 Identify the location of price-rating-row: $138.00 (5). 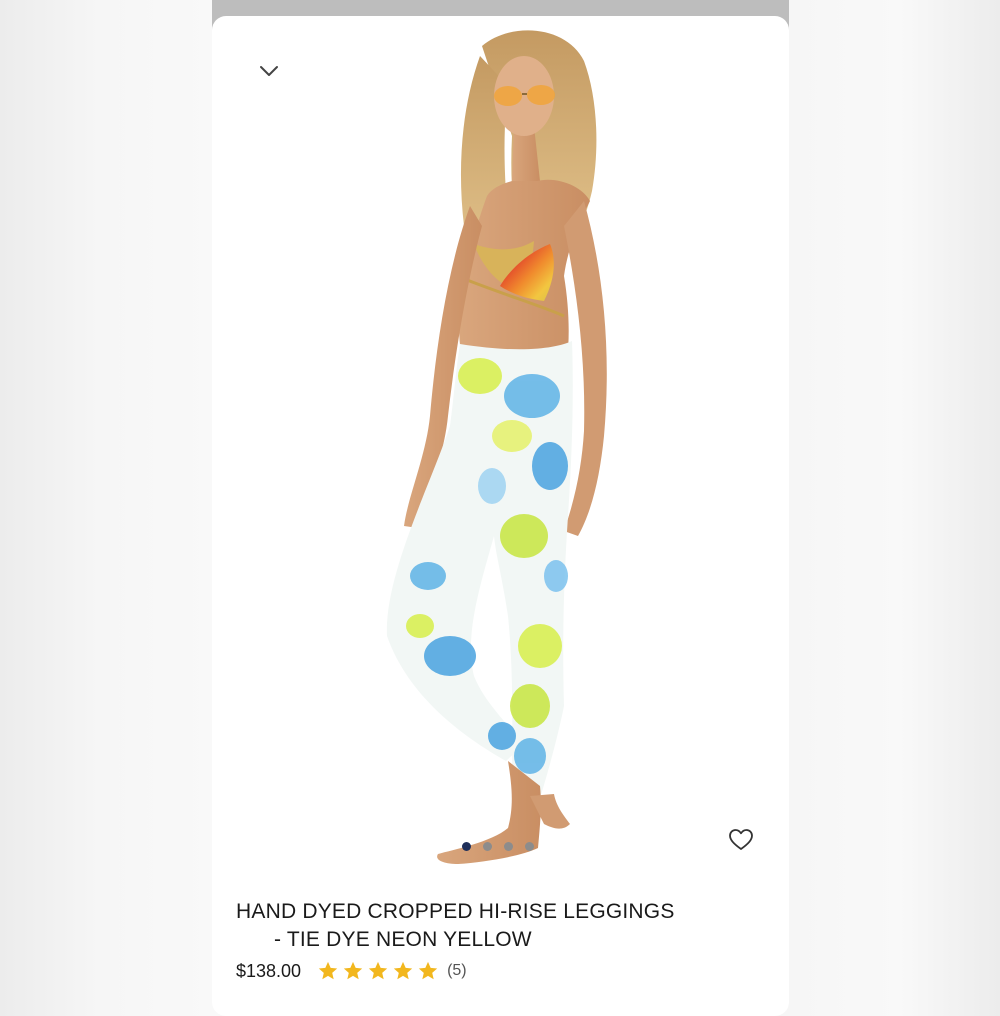
(351, 971).